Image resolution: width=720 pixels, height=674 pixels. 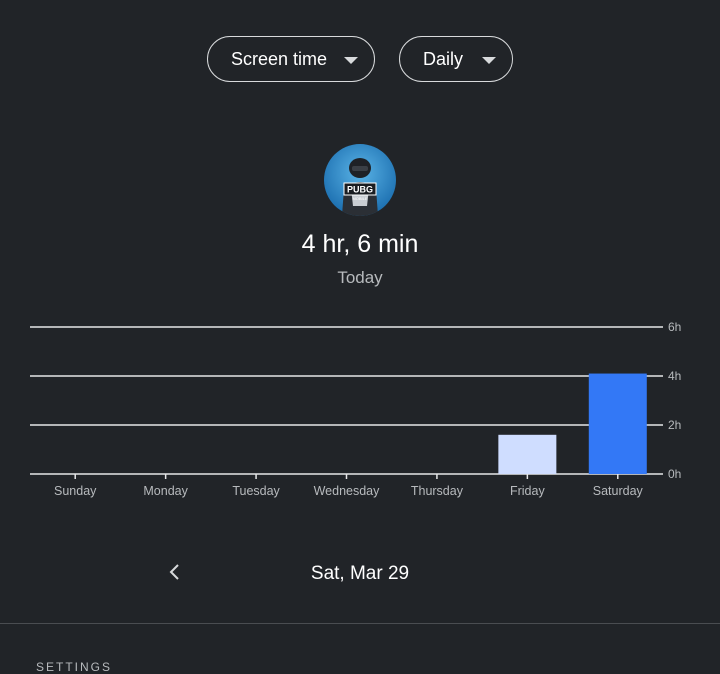 What do you see at coordinates (443, 58) in the screenshot?
I see `period-dropdown-label: Daily` at bounding box center [443, 58].